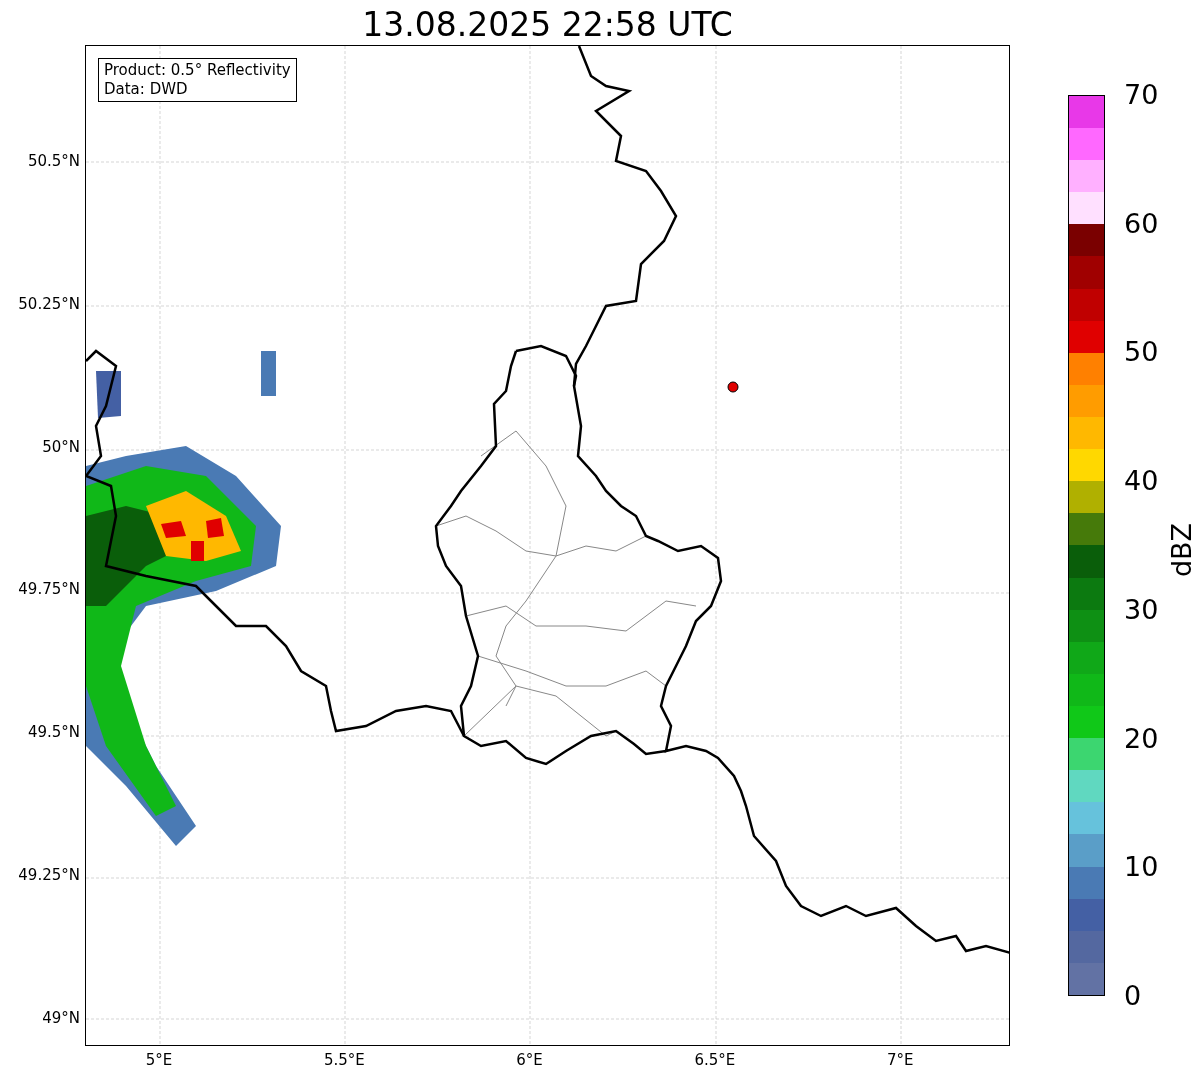 The width and height of the screenshot is (1202, 1081). I want to click on longitude-tick-label: 7°E, so click(900, 1060).